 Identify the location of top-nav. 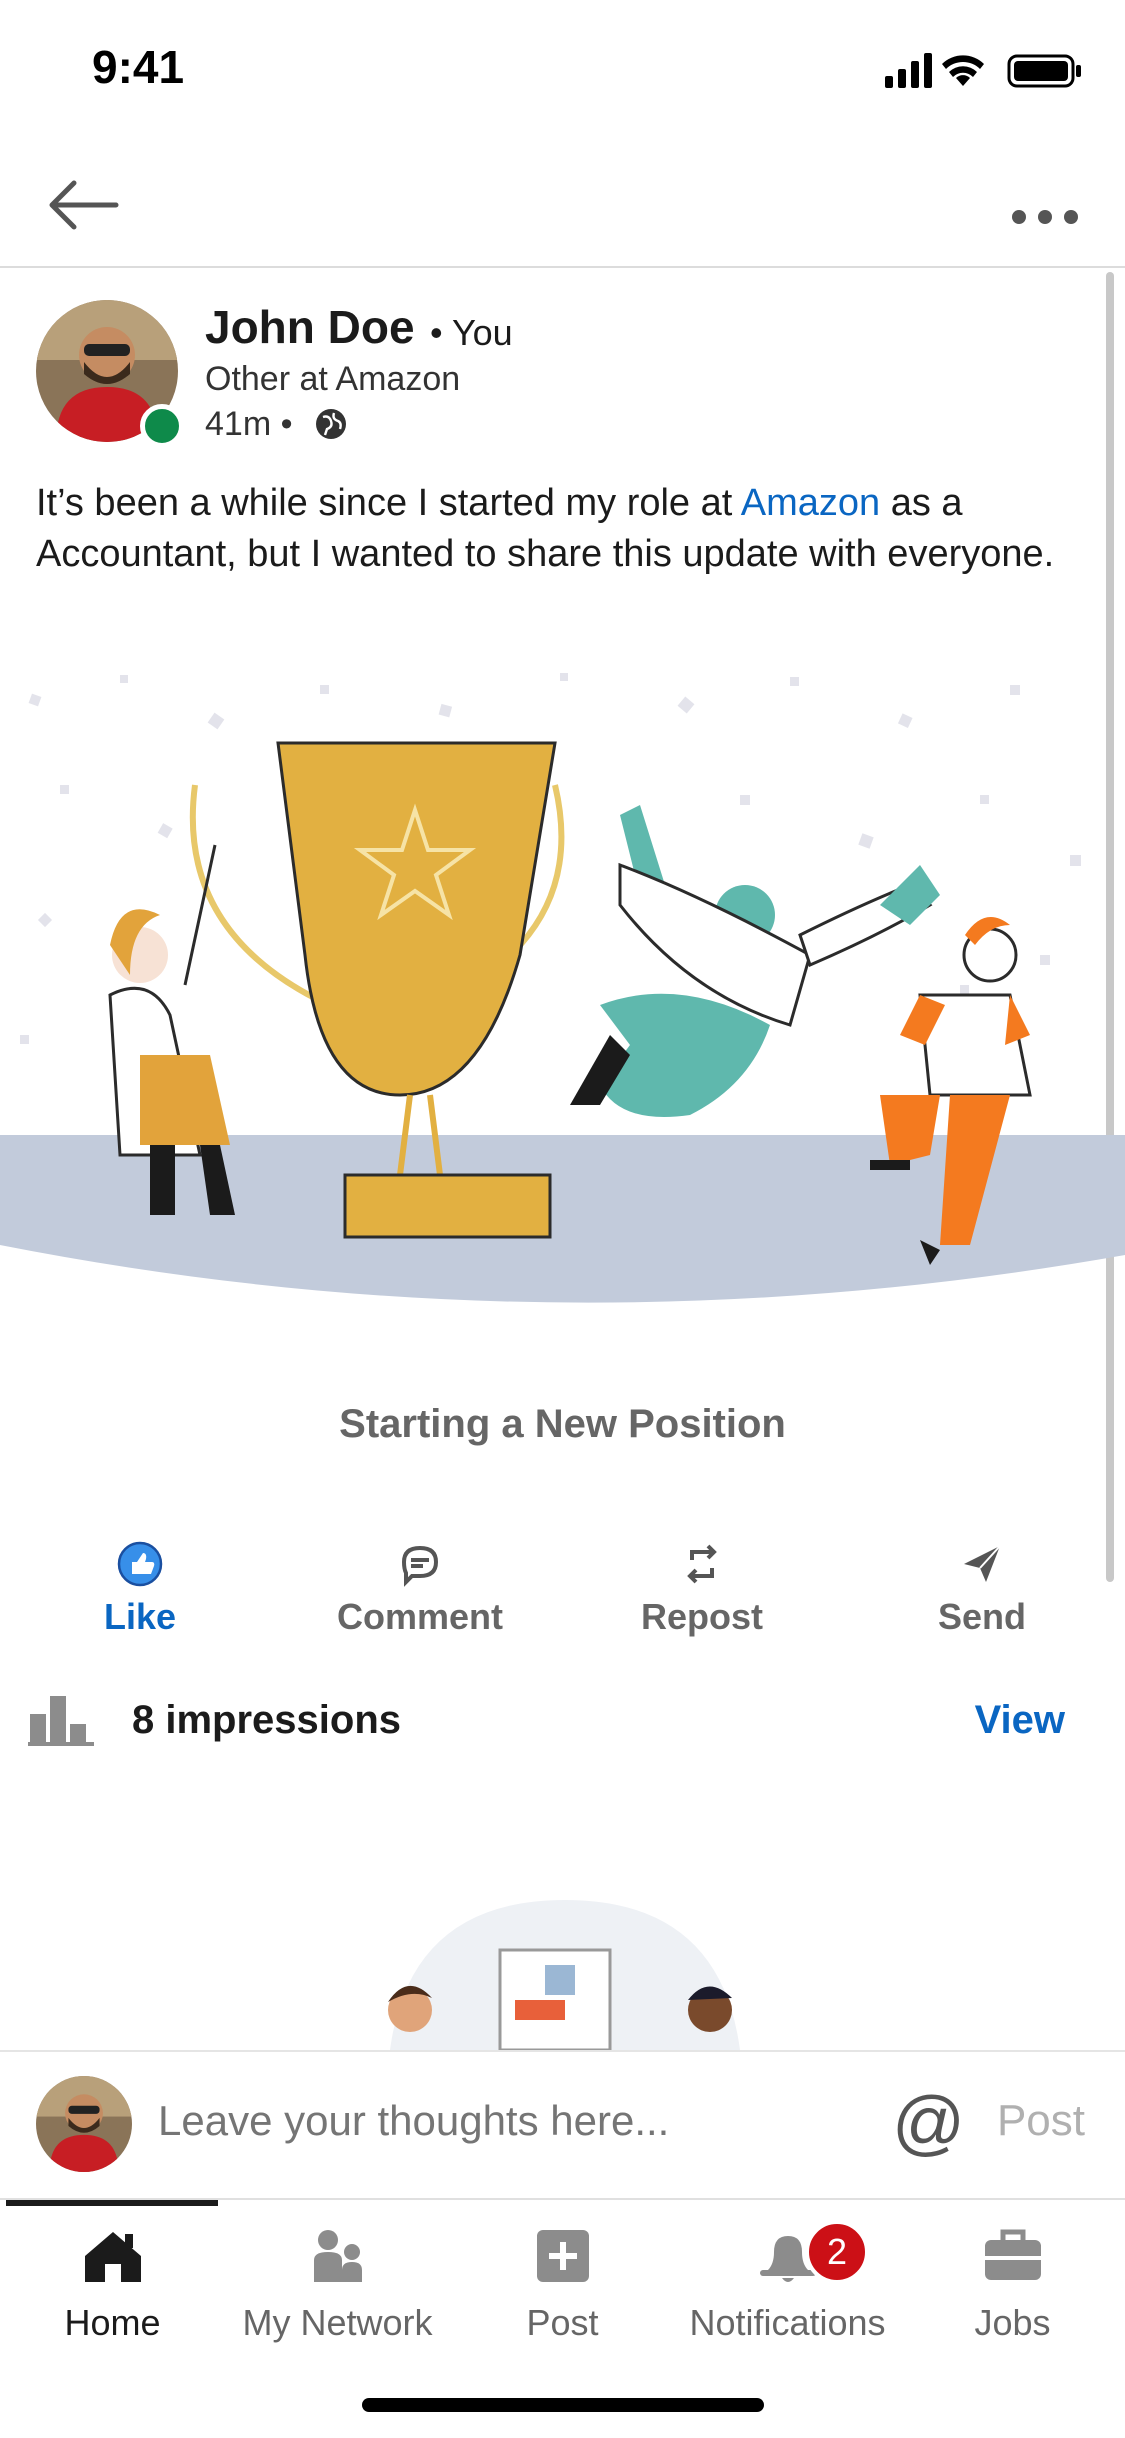
(562, 209).